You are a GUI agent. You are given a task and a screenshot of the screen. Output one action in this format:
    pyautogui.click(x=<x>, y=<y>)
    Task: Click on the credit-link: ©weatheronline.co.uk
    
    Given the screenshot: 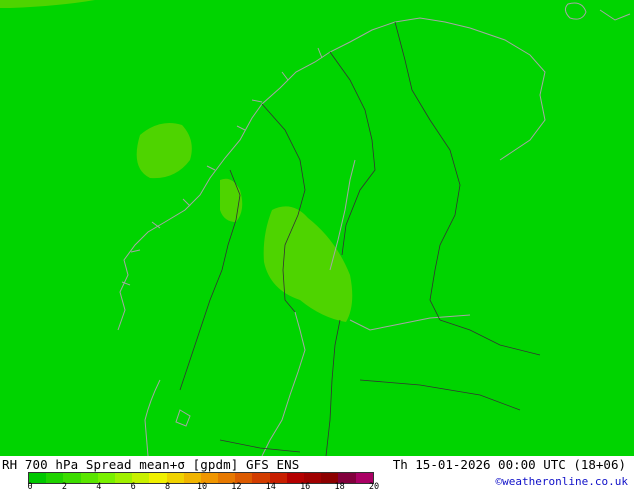 What is the action you would take?
    pyautogui.click(x=562, y=481)
    